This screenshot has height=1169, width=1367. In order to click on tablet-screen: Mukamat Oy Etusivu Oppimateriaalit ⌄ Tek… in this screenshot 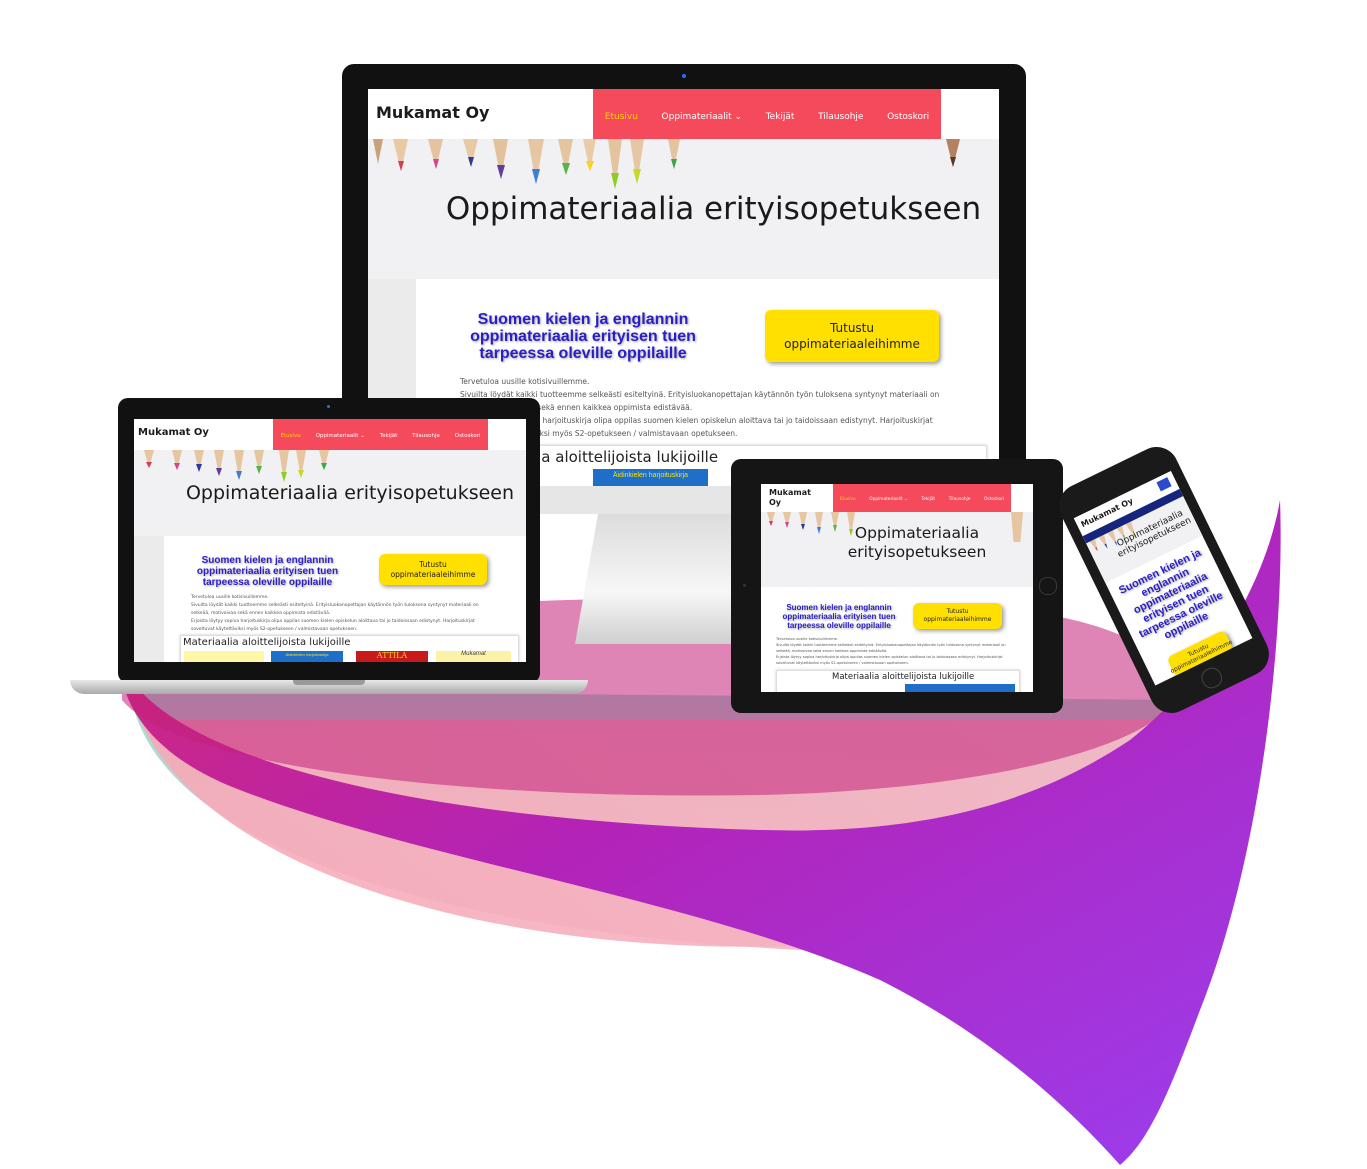, I will do `click(897, 588)`.